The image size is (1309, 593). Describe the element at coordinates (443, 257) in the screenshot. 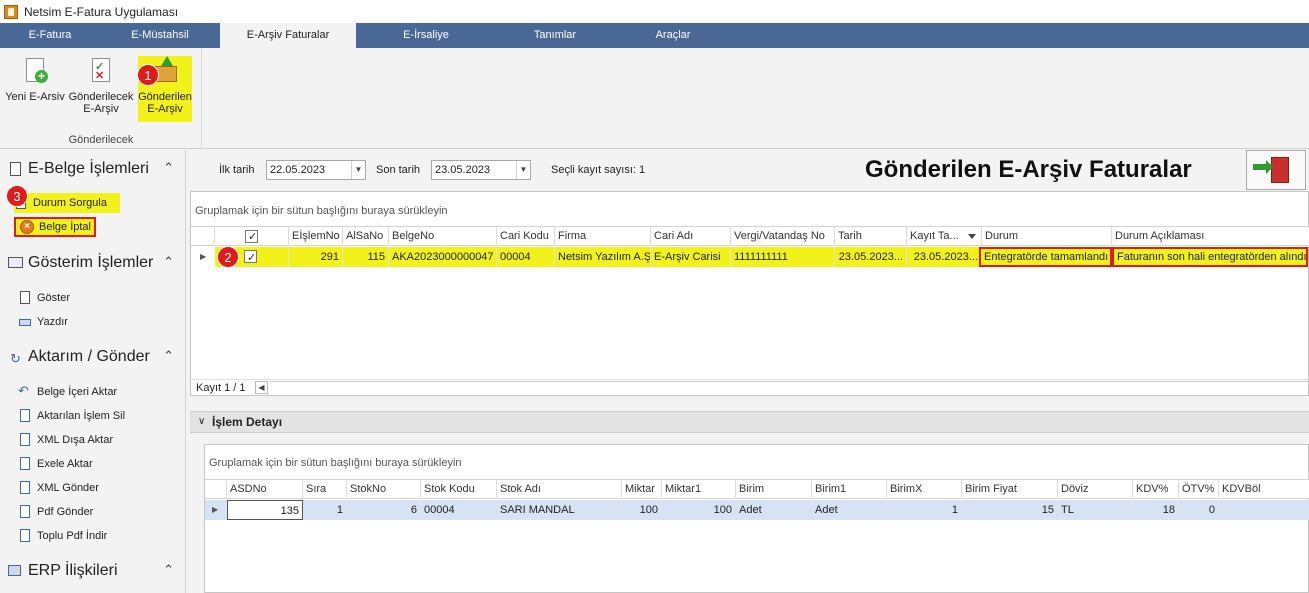

I see `cell-belgeno: AKA2023000000047` at that location.